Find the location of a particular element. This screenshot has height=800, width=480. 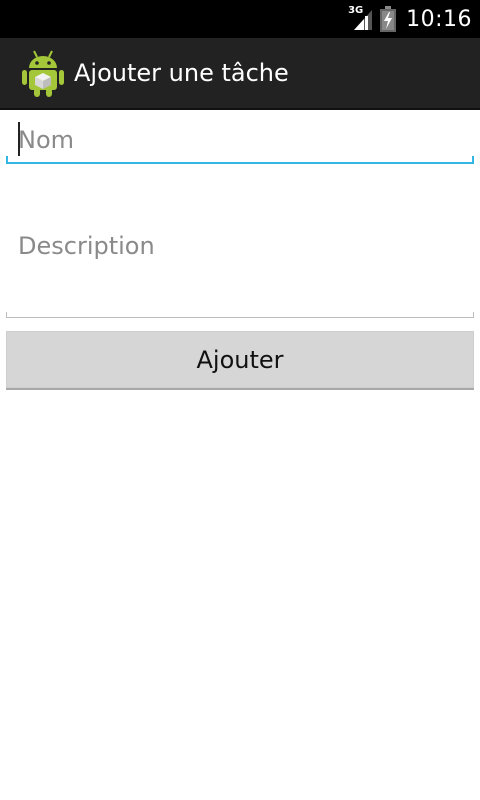

description-field is located at coordinates (240, 270).